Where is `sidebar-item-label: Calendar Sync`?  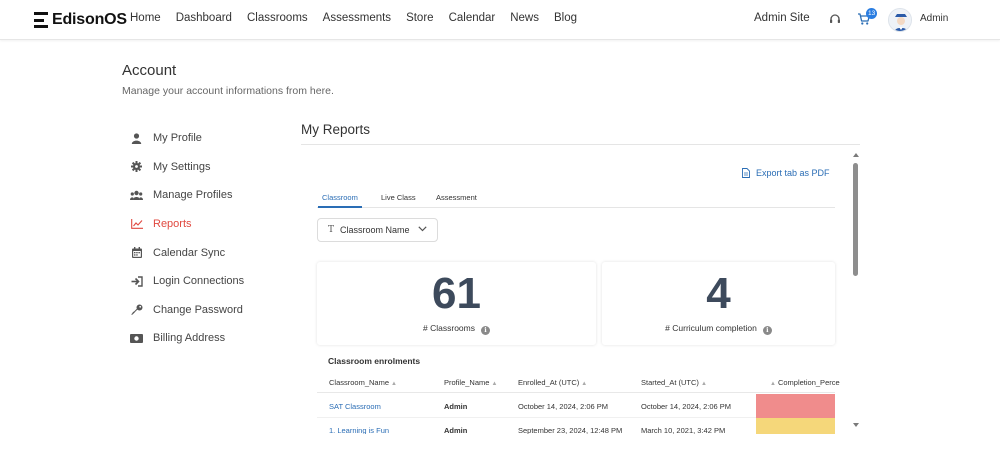
sidebar-item-label: Calendar Sync is located at coordinates (189, 252).